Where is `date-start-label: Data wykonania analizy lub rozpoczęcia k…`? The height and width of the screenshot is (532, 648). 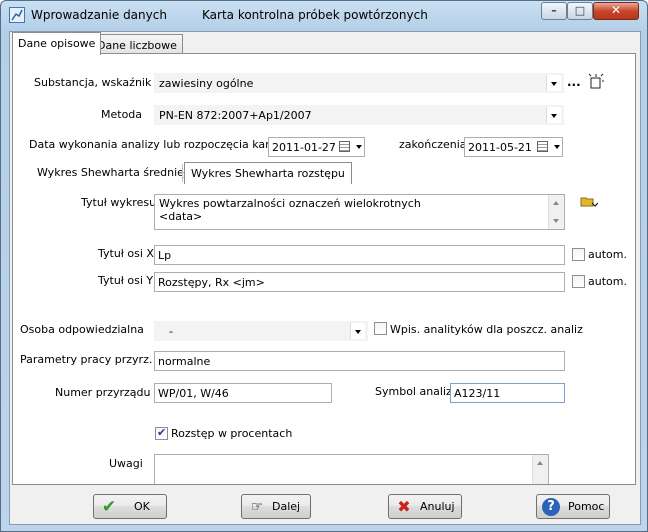 date-start-label: Data wykonania analizy lub rozpoczęcia k… is located at coordinates (155, 144).